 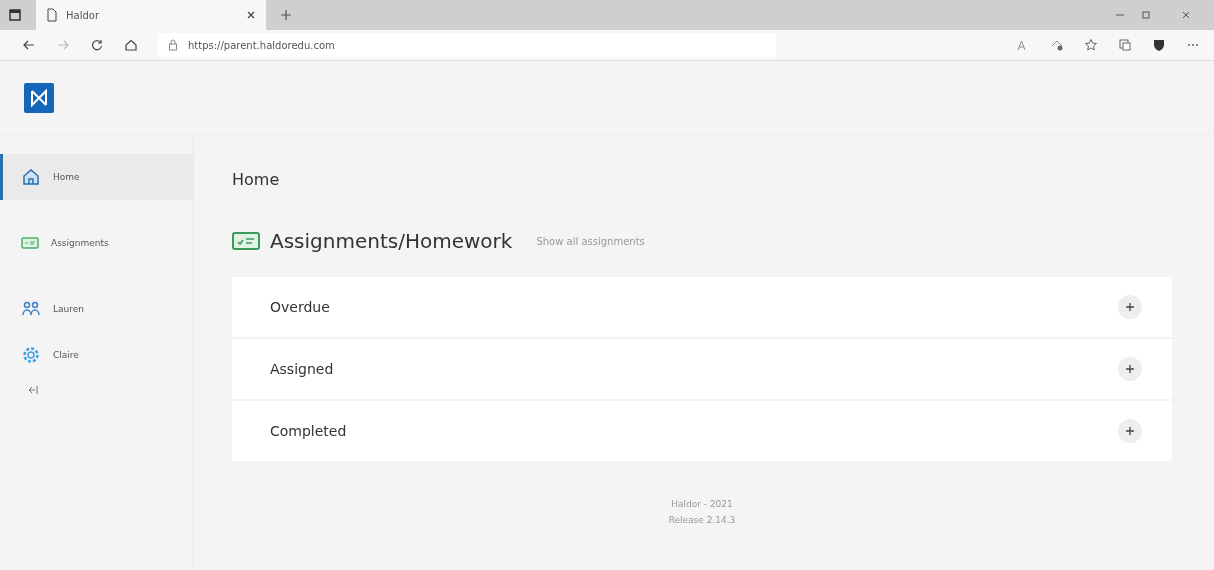 What do you see at coordinates (31, 355) in the screenshot?
I see `gear-icon` at bounding box center [31, 355].